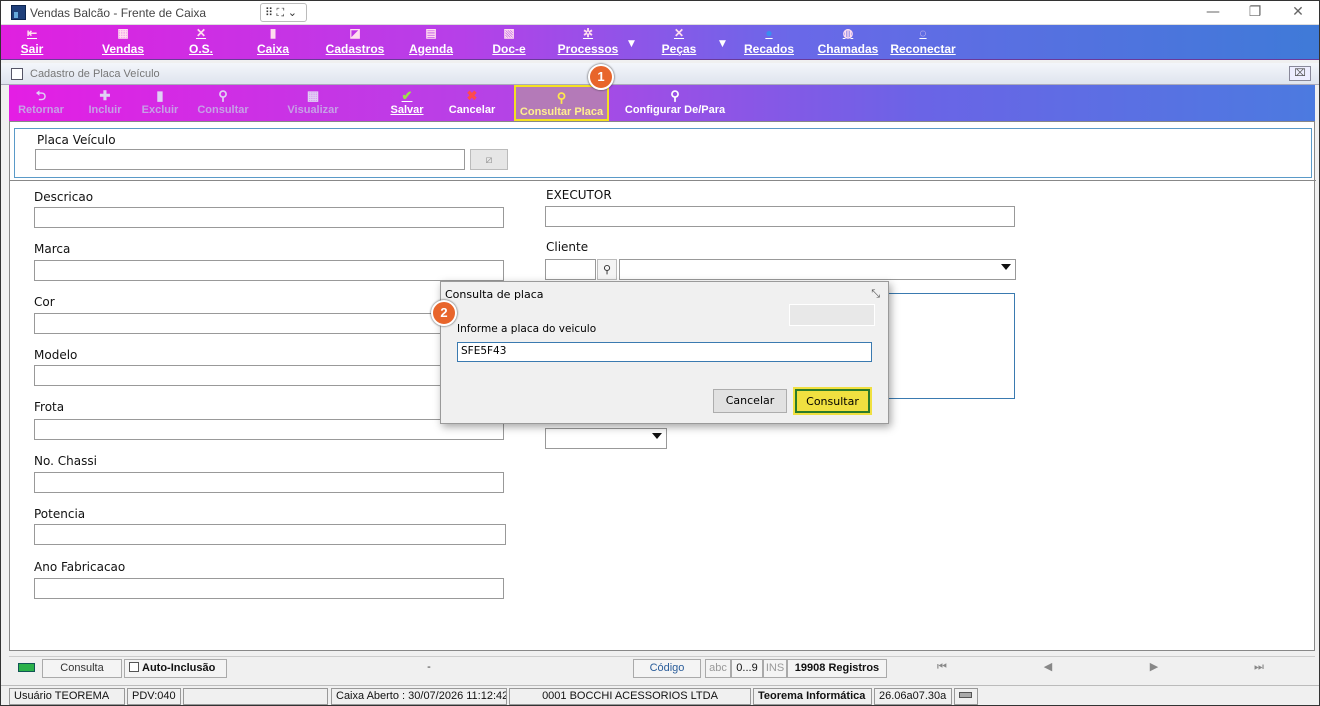 Image resolution: width=1320 pixels, height=706 pixels. What do you see at coordinates (1048, 668) in the screenshot?
I see `nav-prev-button: ◀` at bounding box center [1048, 668].